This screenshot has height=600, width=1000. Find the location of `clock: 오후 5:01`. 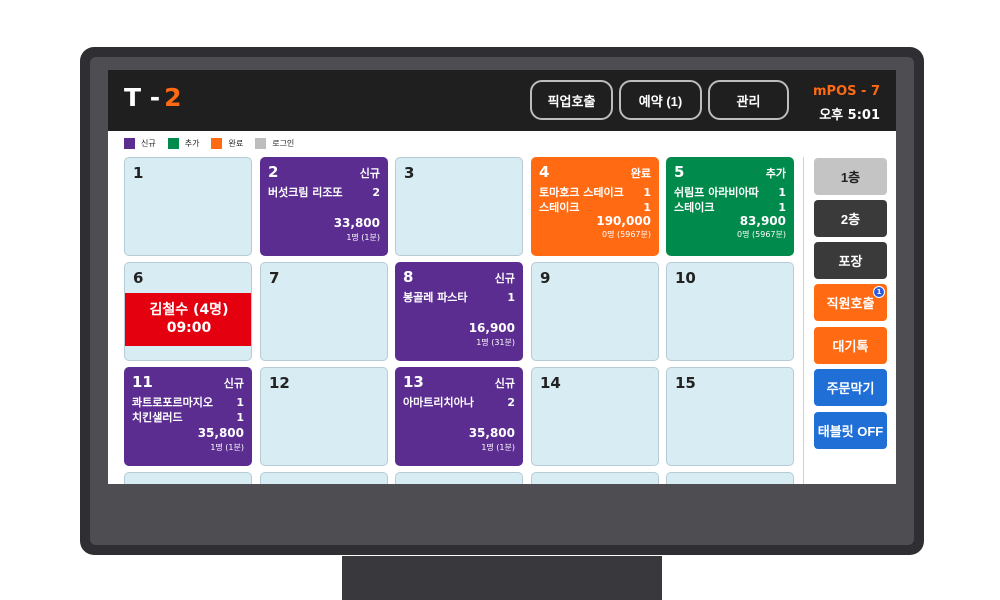

clock: 오후 5:01 is located at coordinates (849, 115).